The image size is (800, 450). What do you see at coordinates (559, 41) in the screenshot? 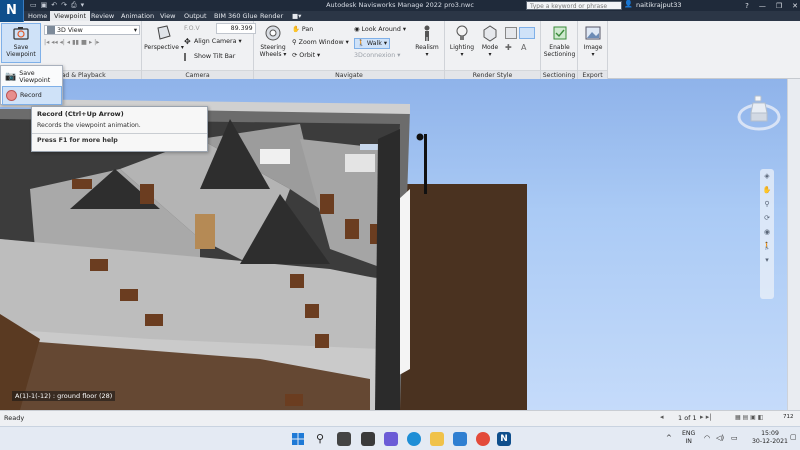
I see `enable-sectioning-button: Enable Sectioning` at bounding box center [559, 41].